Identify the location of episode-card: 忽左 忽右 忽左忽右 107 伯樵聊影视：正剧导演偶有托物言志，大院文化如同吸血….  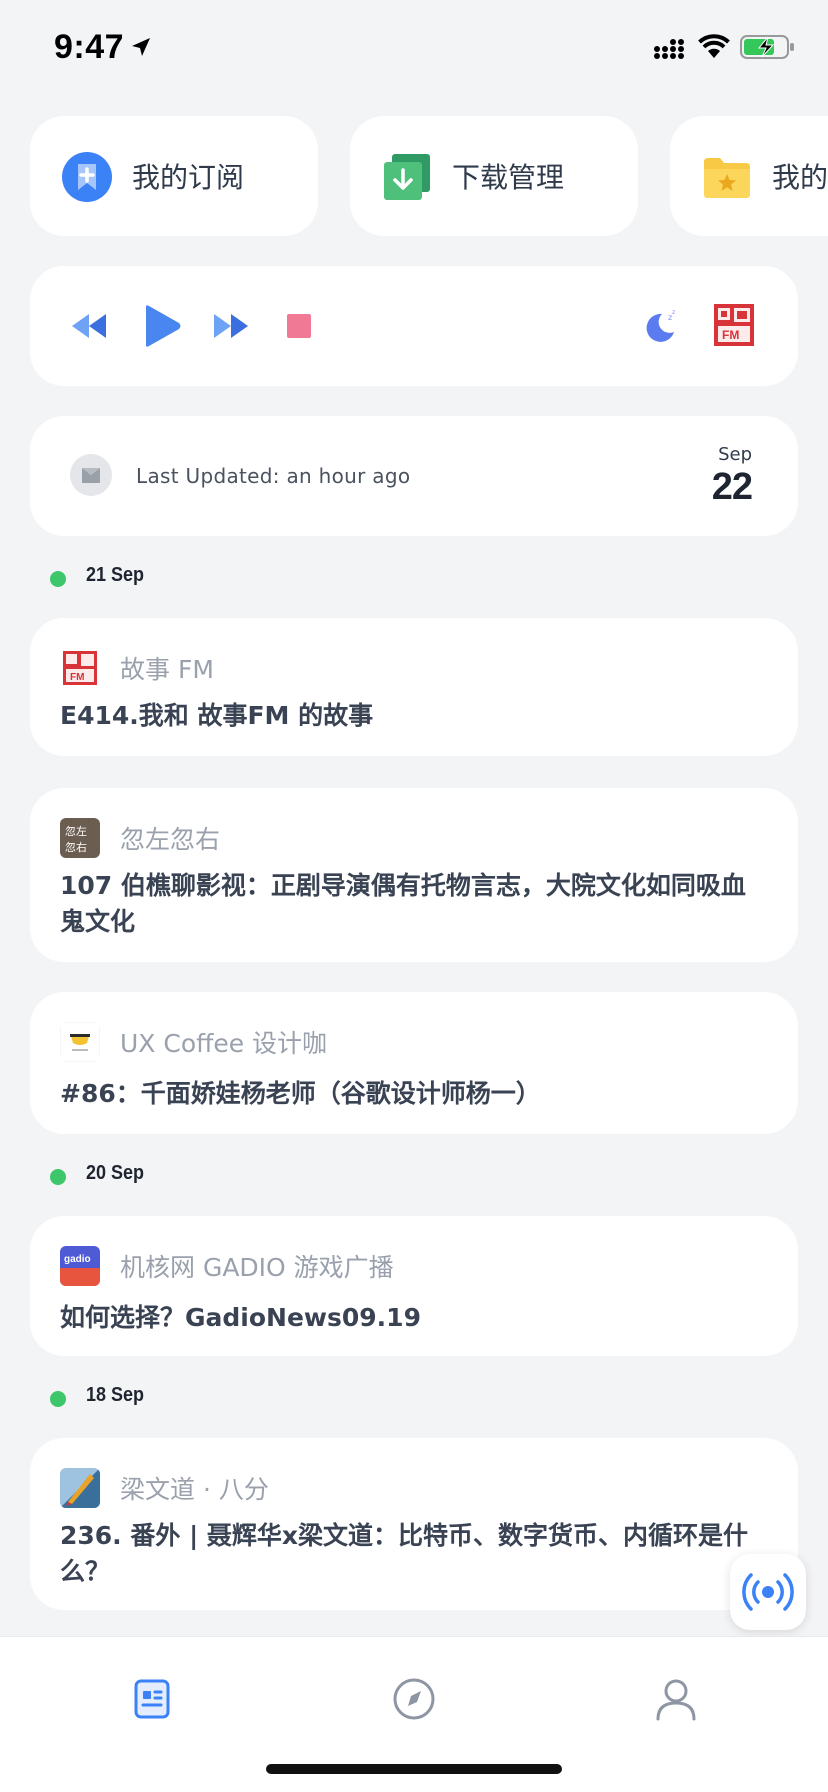
(414, 875).